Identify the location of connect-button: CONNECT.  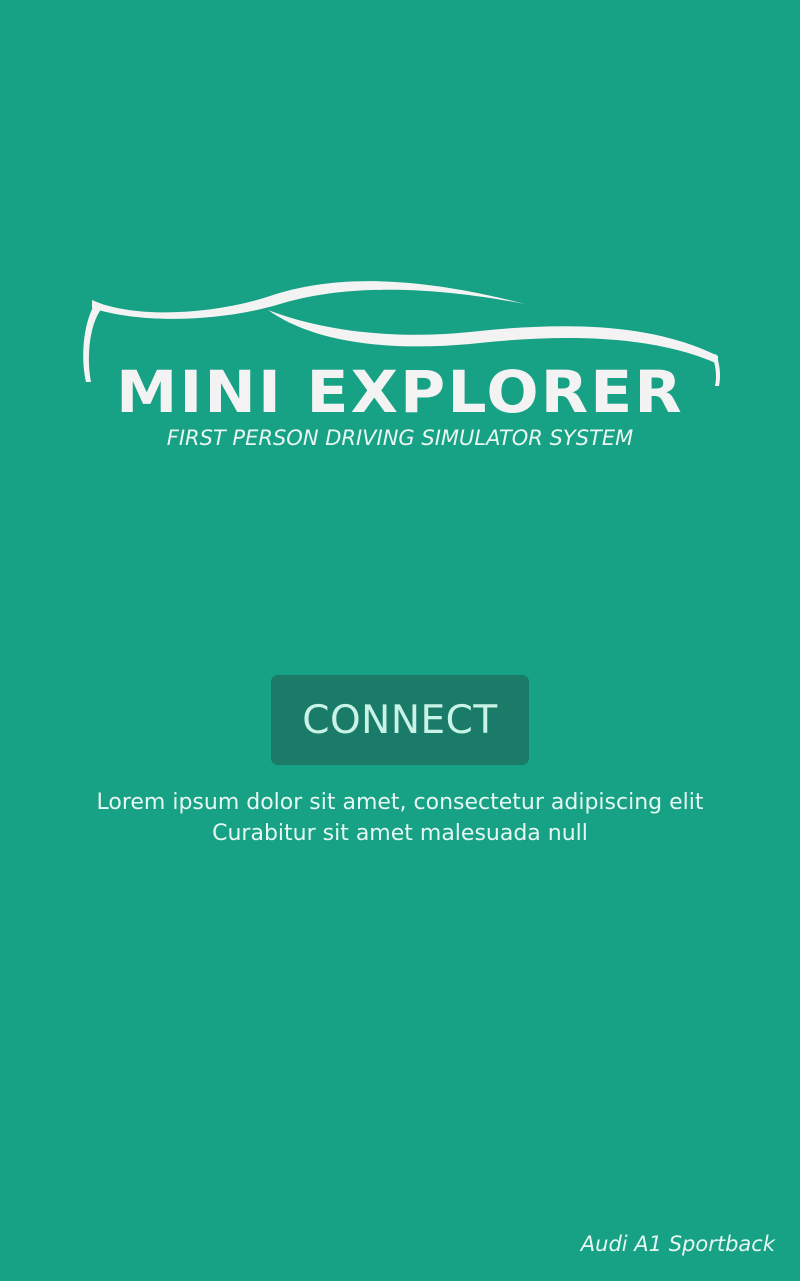
(400, 720).